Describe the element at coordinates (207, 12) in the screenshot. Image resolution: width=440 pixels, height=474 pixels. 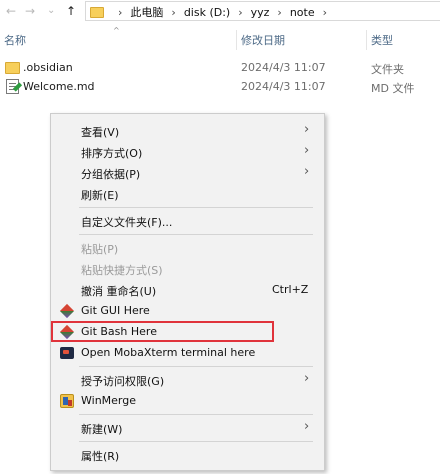
I see `breadcrumb-item-disk-d: disk (D:)` at that location.